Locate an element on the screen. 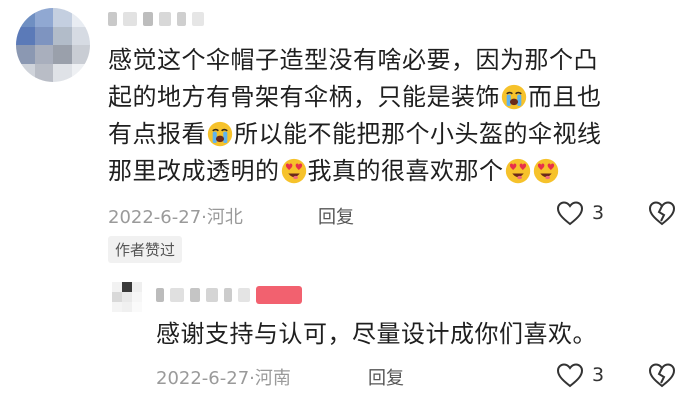 This screenshot has height=410, width=700. reply-date: 2022-6-27 is located at coordinates (203, 378).